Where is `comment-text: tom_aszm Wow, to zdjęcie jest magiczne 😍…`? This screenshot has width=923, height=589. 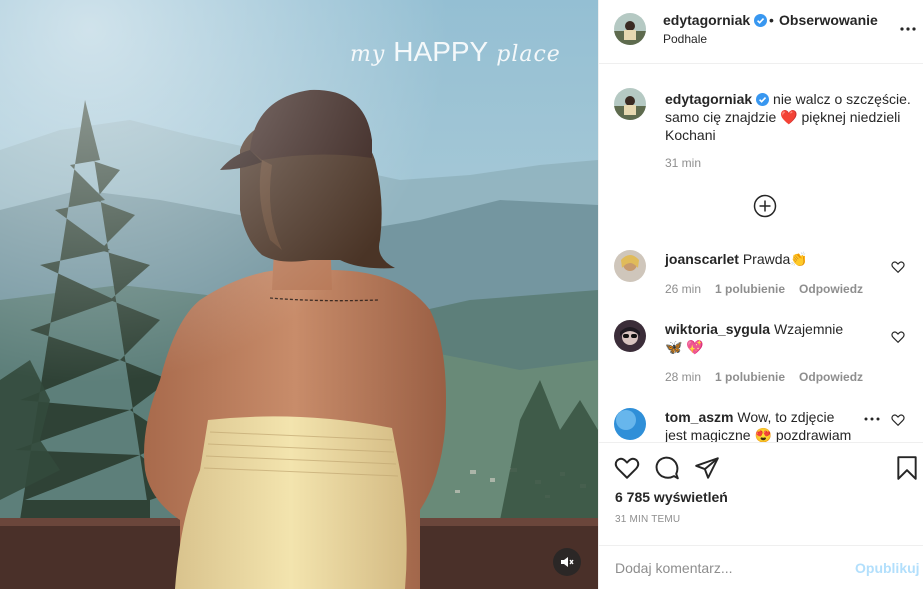
comment-text: tom_aszm Wow, to zdjęcie jest magiczne 😍… is located at coordinates (760, 425).